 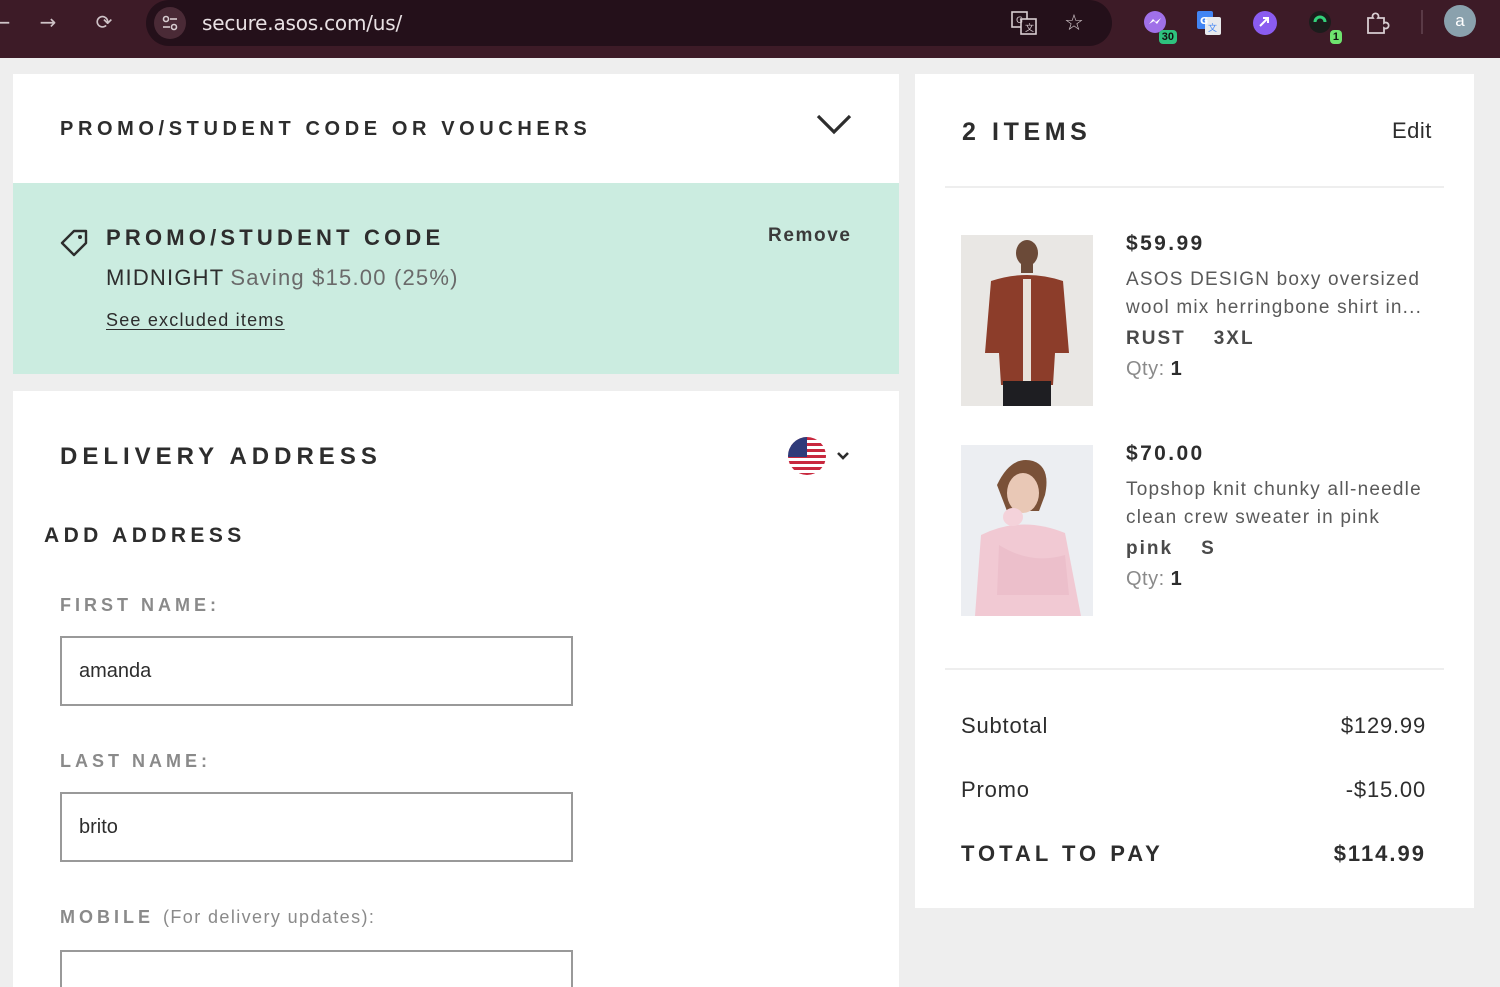 I want to click on promo-row: Promo -$15.00, so click(x=1193, y=790).